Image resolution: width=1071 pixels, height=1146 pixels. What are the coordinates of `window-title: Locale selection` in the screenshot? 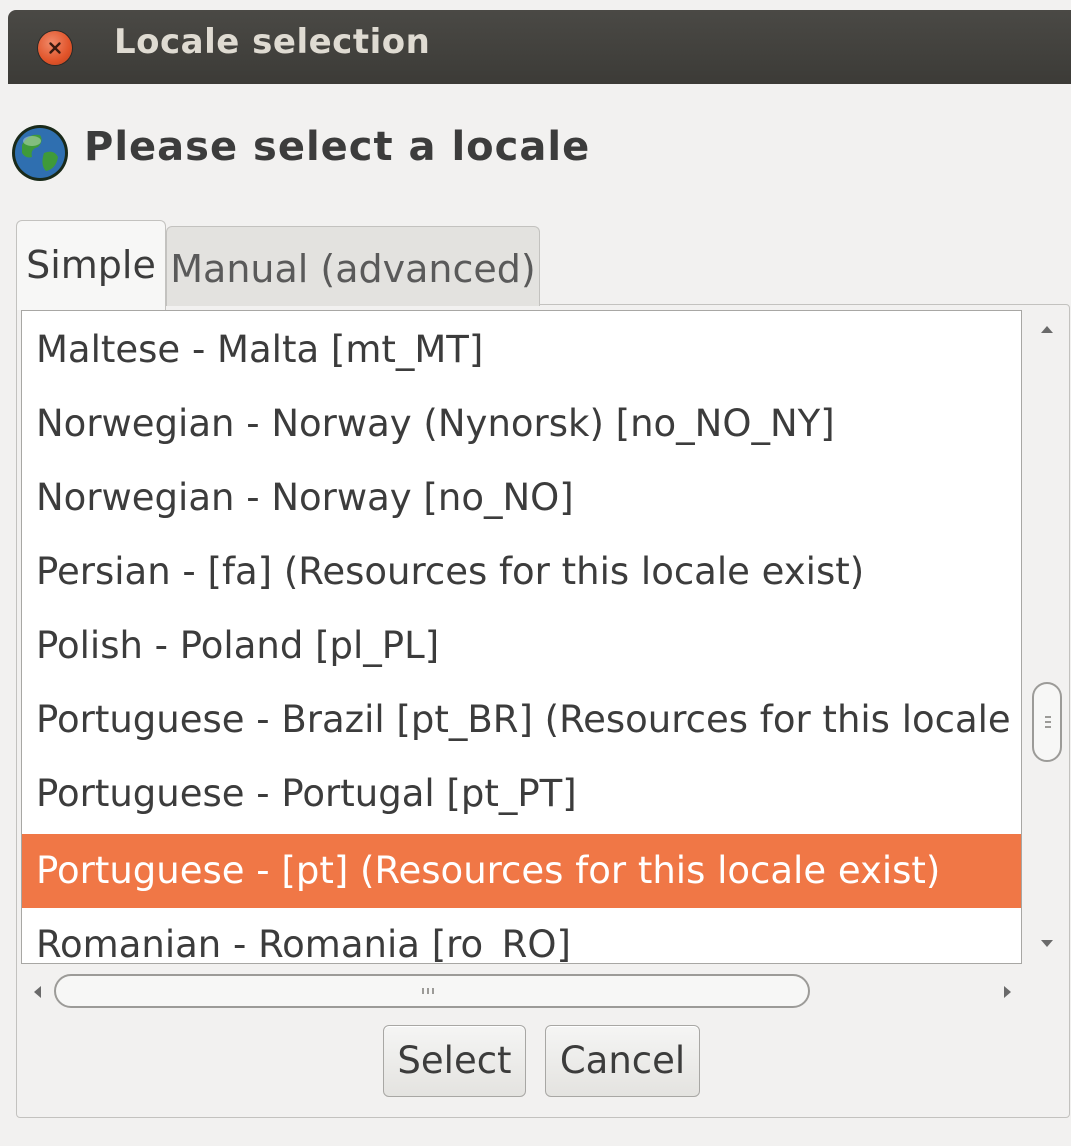 It's located at (272, 42).